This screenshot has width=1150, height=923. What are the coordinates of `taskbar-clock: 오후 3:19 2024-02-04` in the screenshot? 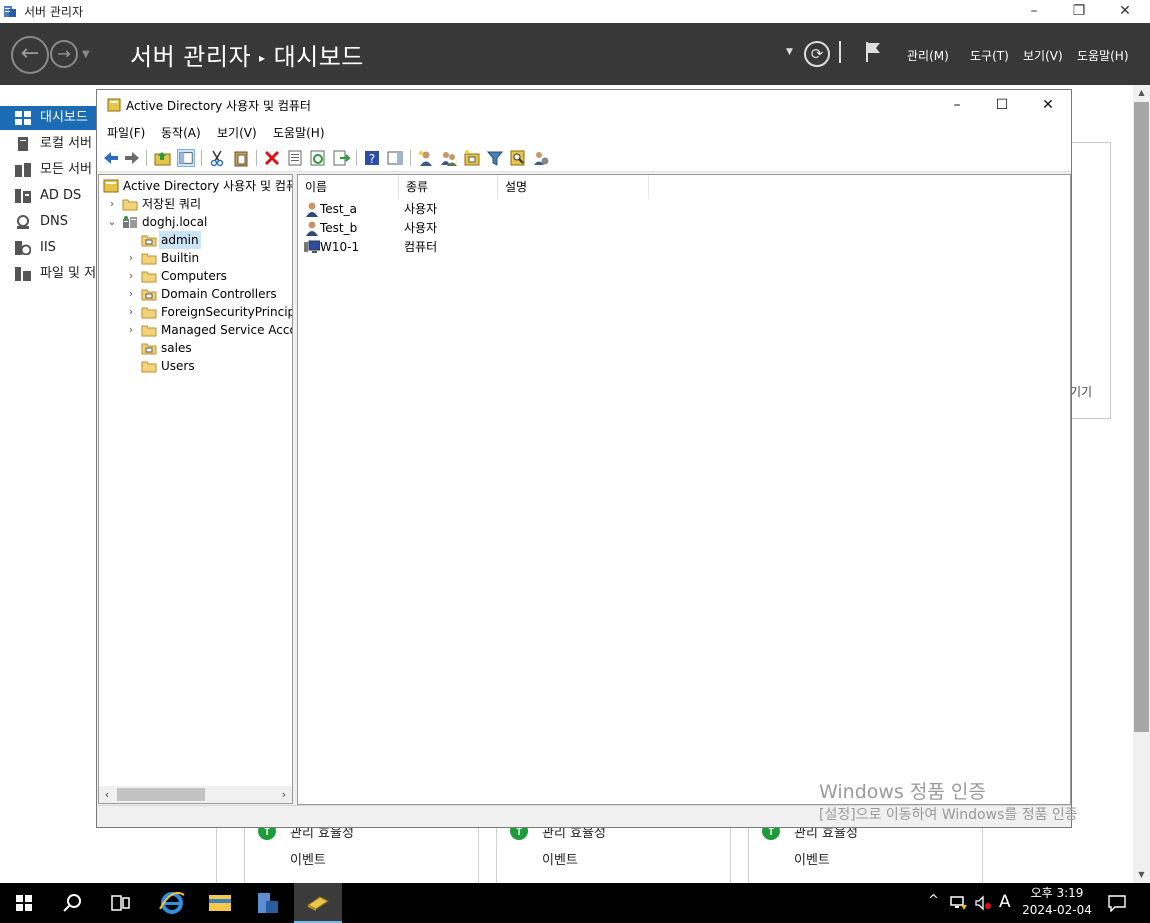 It's located at (1057, 902).